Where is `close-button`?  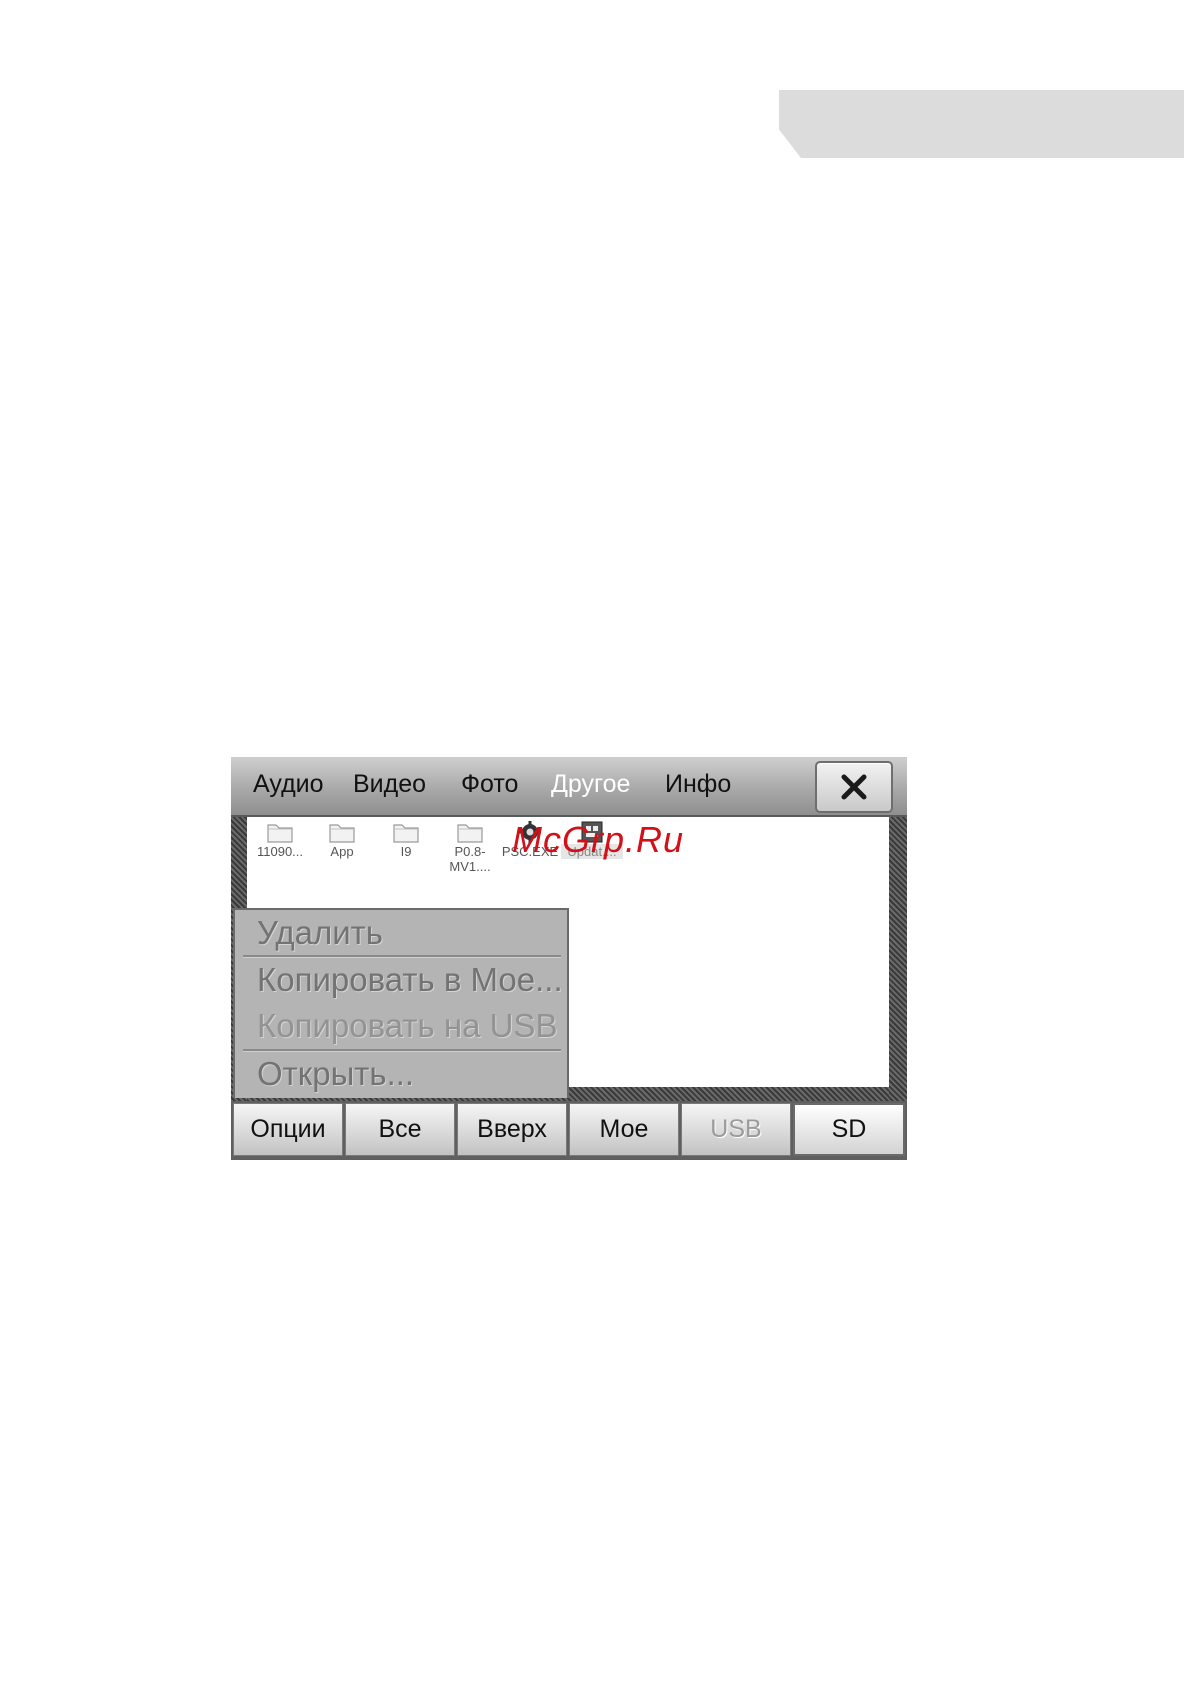 close-button is located at coordinates (854, 787).